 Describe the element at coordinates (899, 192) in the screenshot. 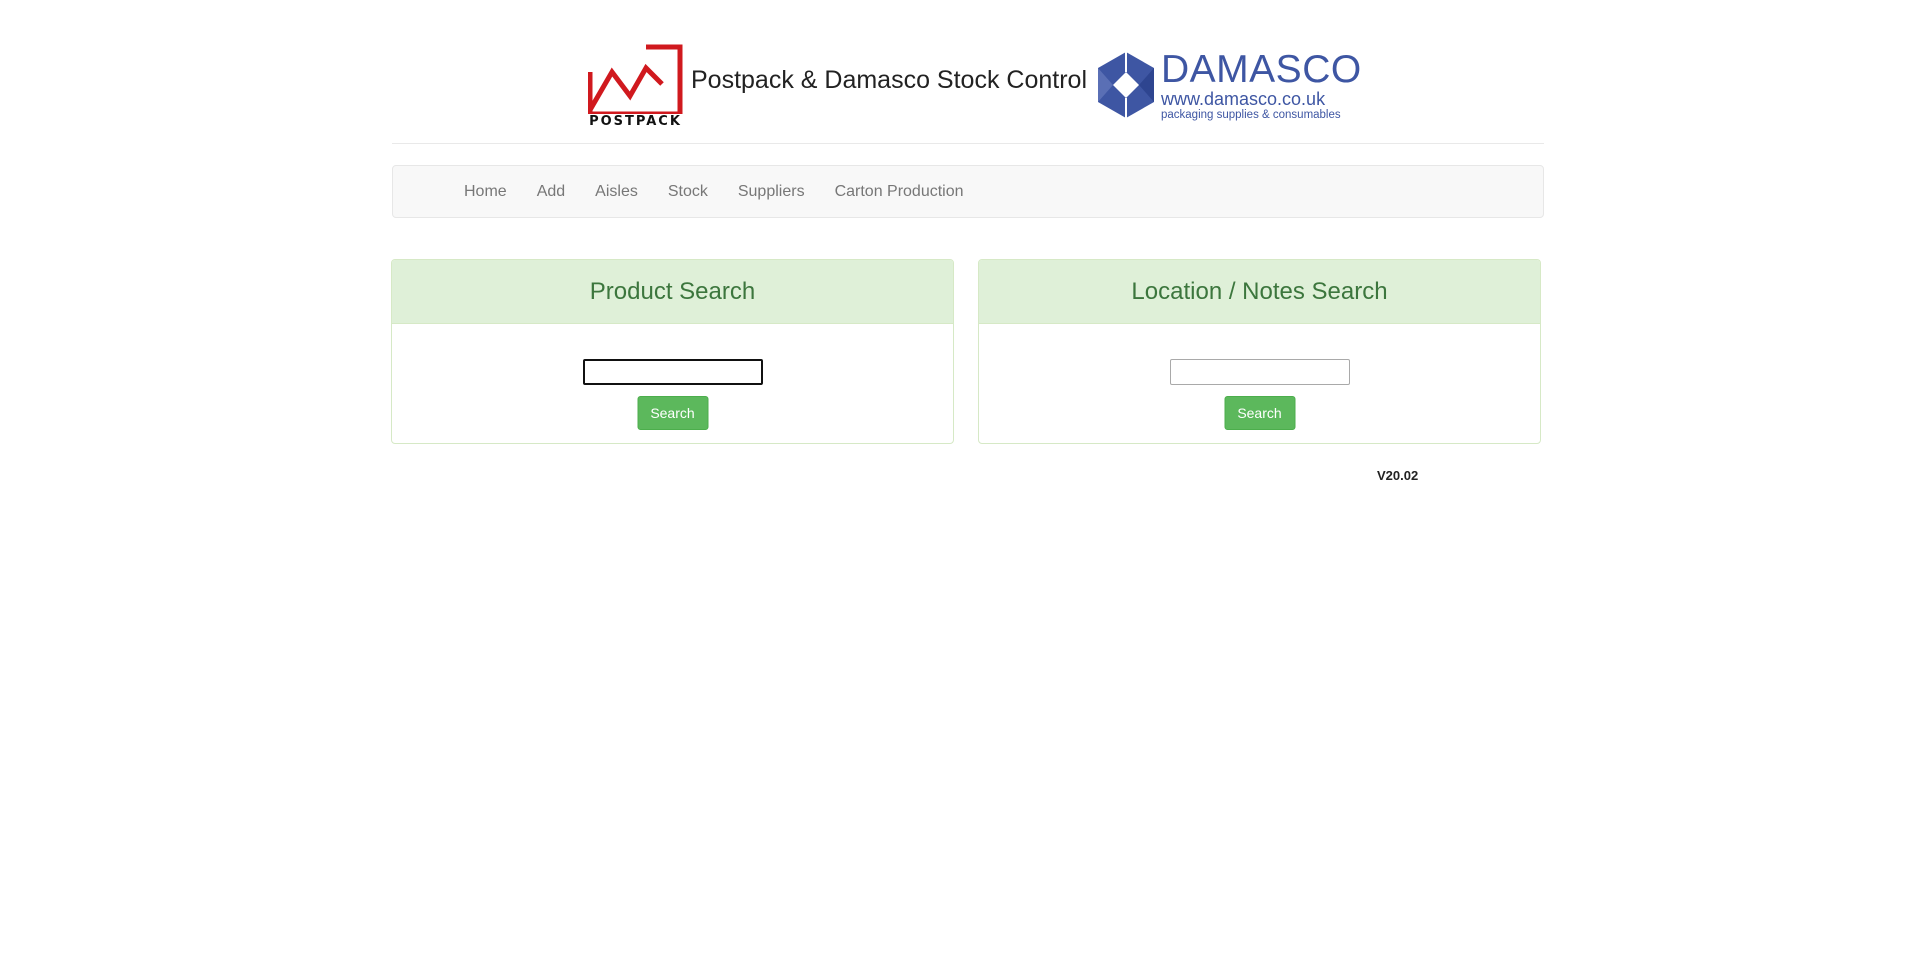

I see `nav-item-carton-production: Carton Production` at that location.